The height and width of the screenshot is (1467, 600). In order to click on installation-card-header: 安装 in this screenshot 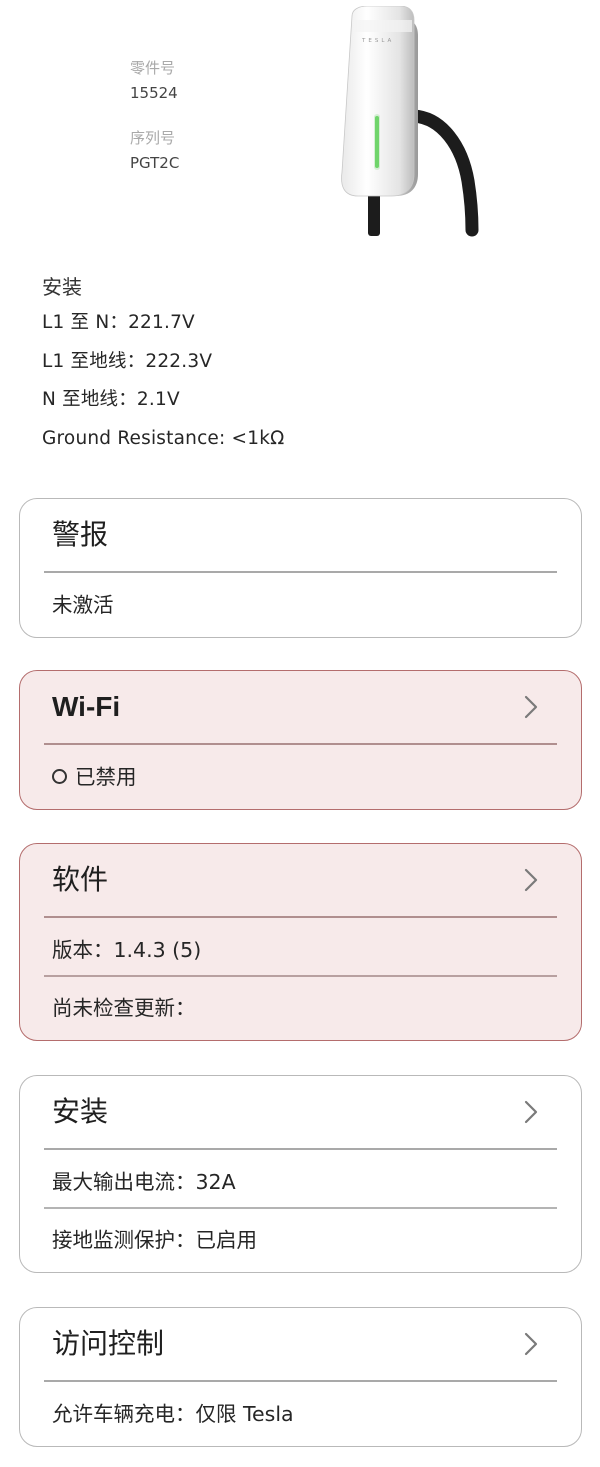, I will do `click(300, 1113)`.